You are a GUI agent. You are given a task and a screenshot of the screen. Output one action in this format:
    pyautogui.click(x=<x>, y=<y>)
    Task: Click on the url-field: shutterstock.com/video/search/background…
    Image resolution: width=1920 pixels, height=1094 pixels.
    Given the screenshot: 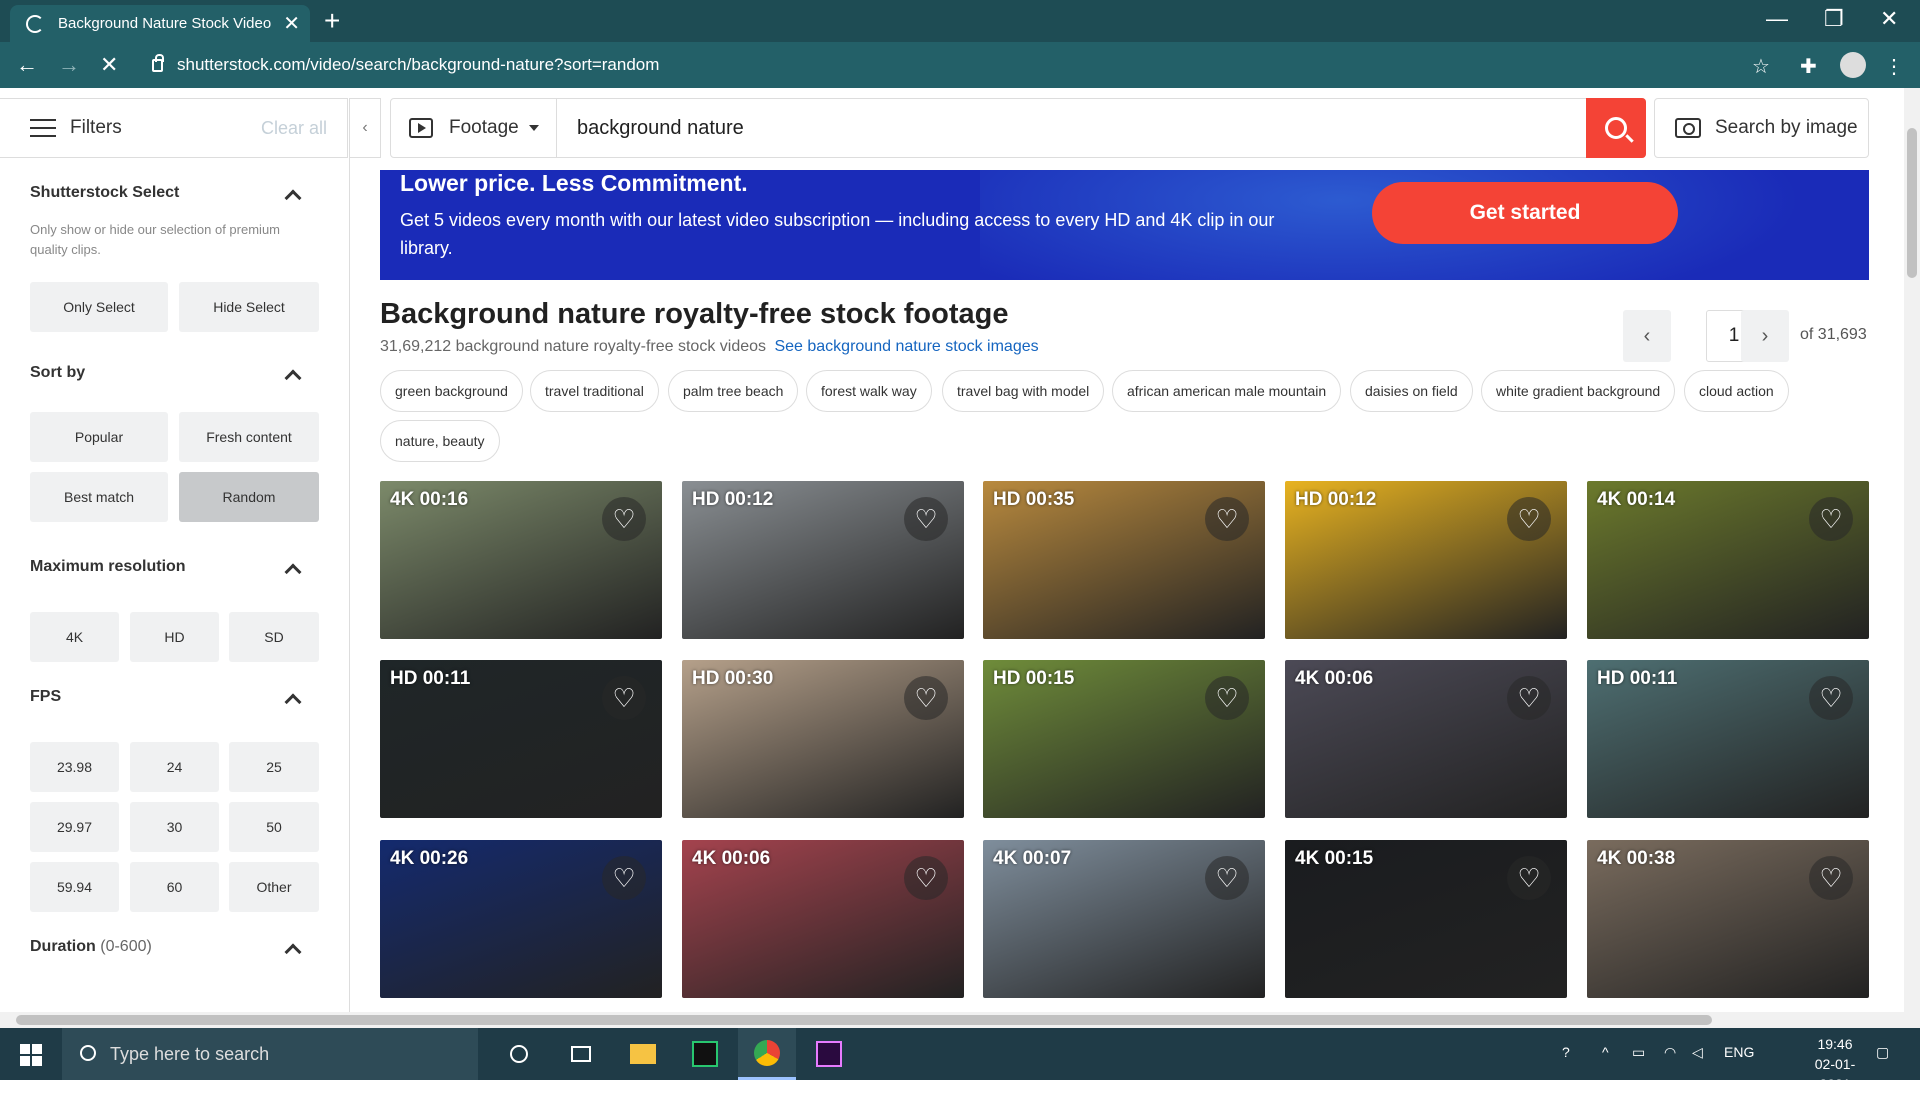 What is the action you would take?
    pyautogui.click(x=953, y=65)
    